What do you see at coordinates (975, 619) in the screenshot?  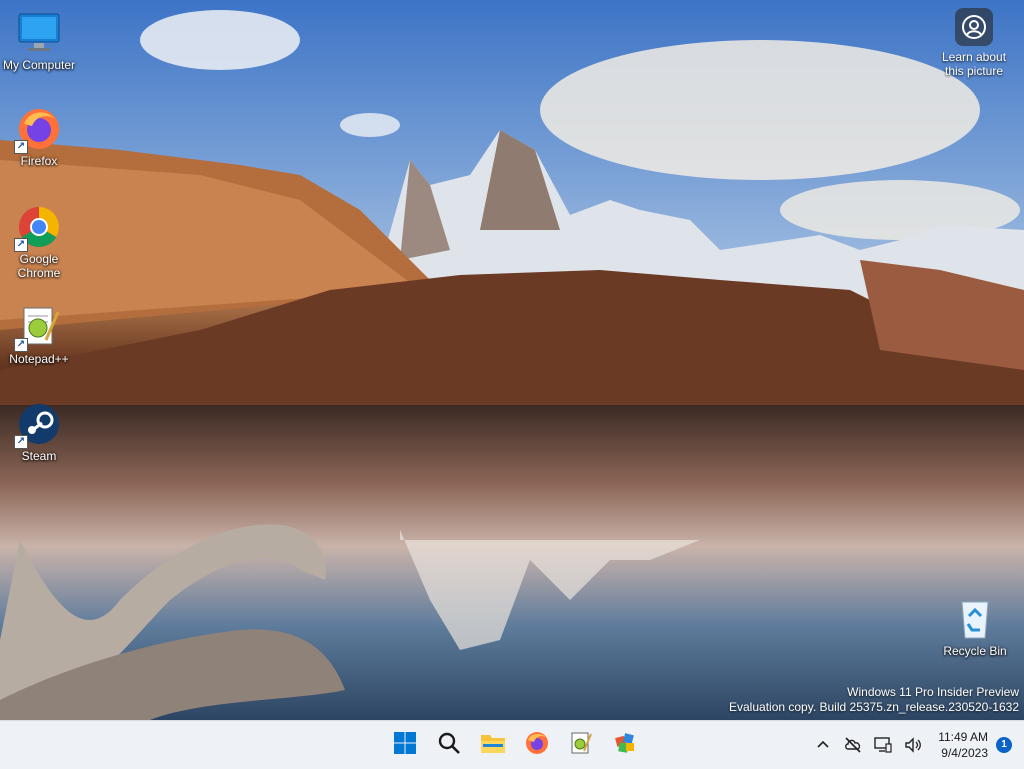 I see `recycle-bin-icon` at bounding box center [975, 619].